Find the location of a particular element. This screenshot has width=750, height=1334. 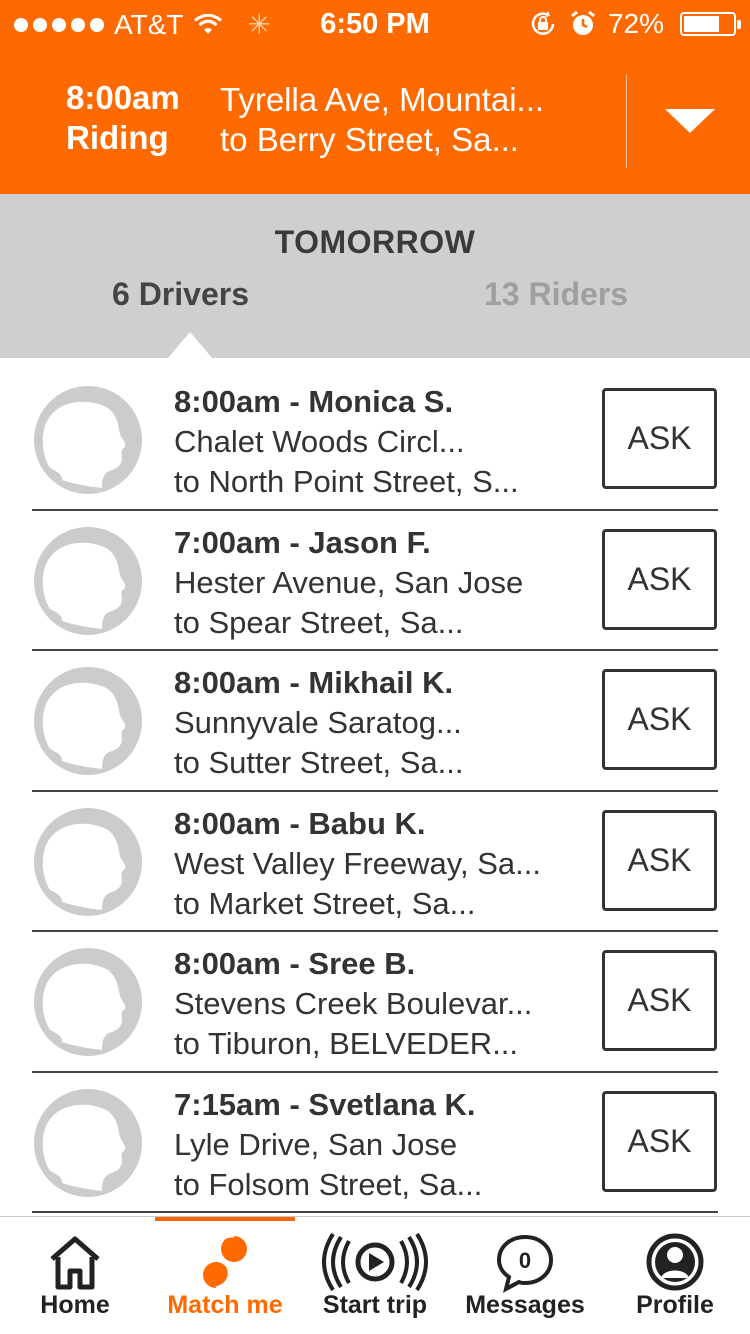

tab-label: Start trip is located at coordinates (375, 1305).